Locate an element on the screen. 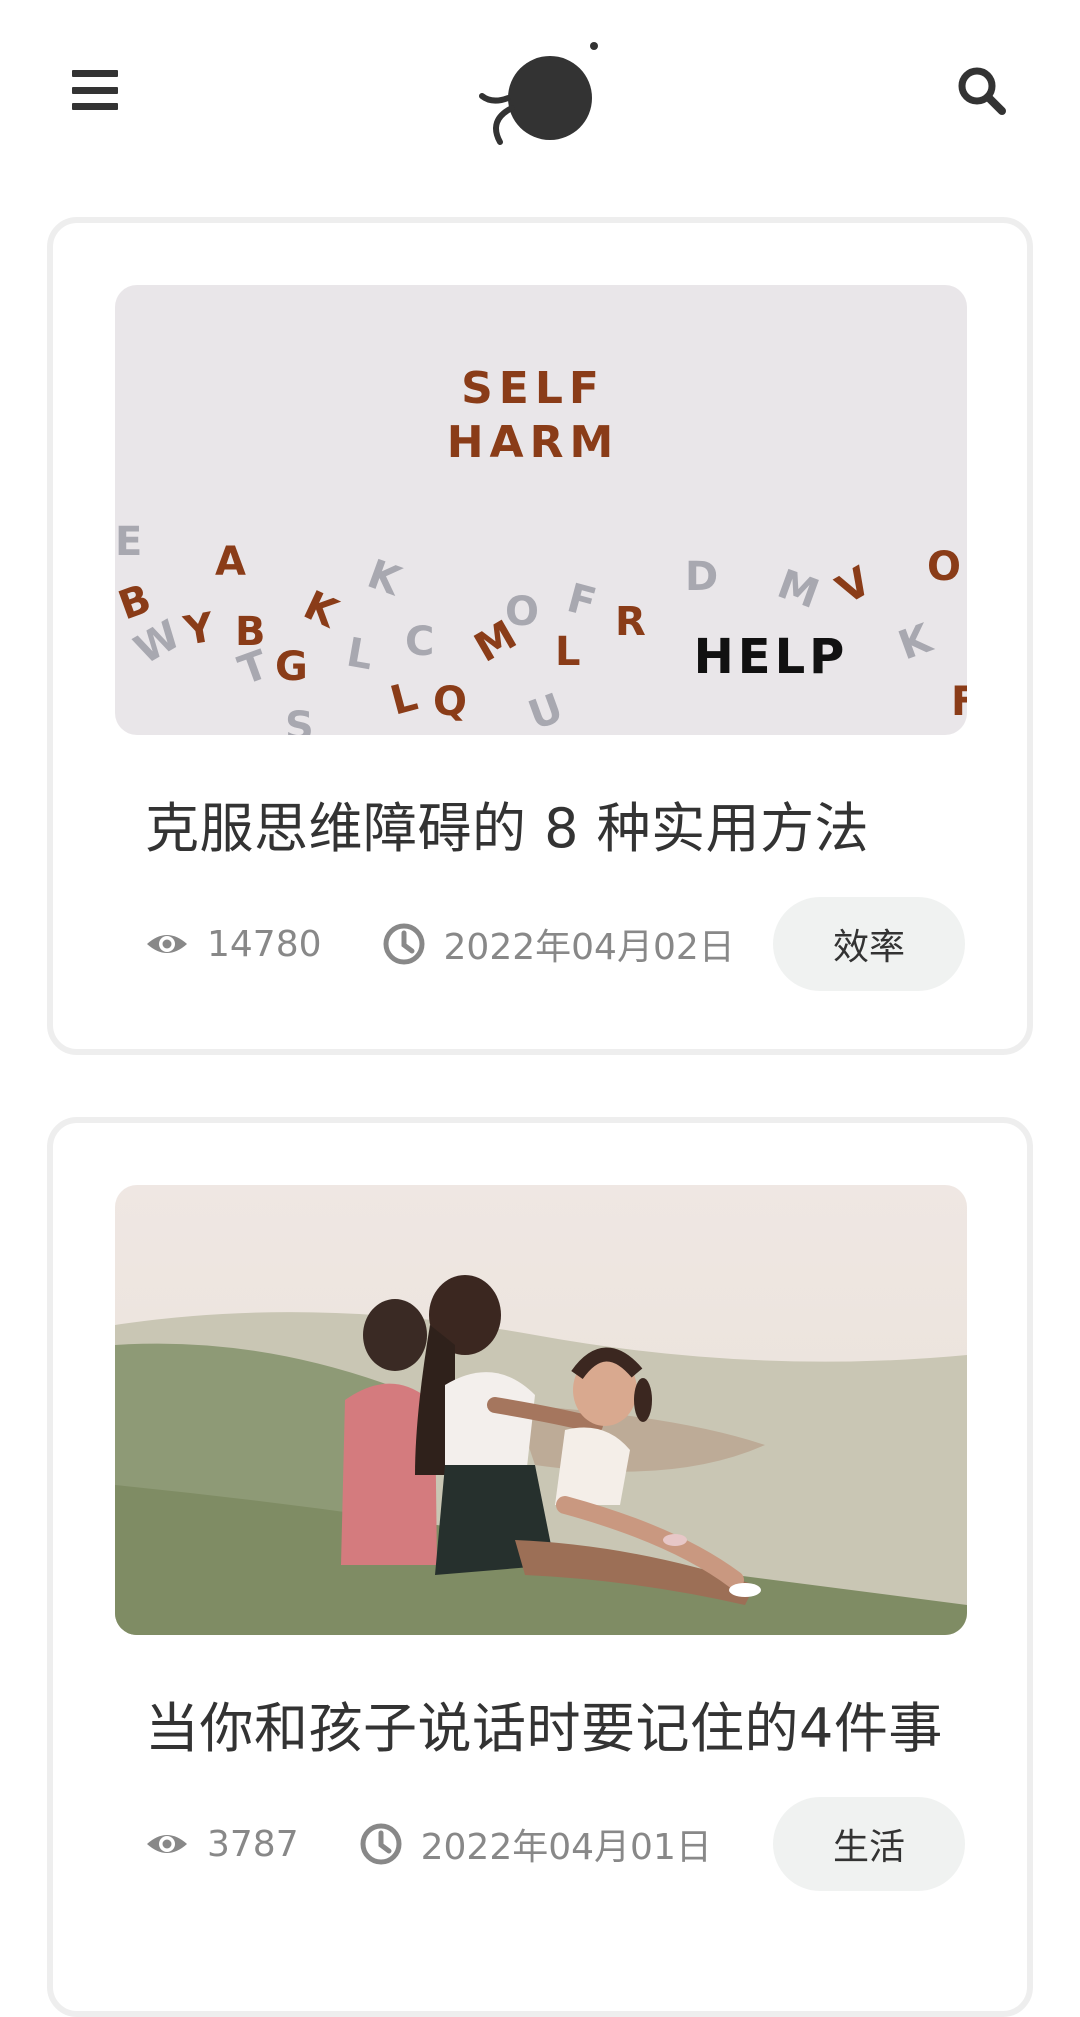 The image size is (1080, 2017). svg-text: C is located at coordinates (419, 642).